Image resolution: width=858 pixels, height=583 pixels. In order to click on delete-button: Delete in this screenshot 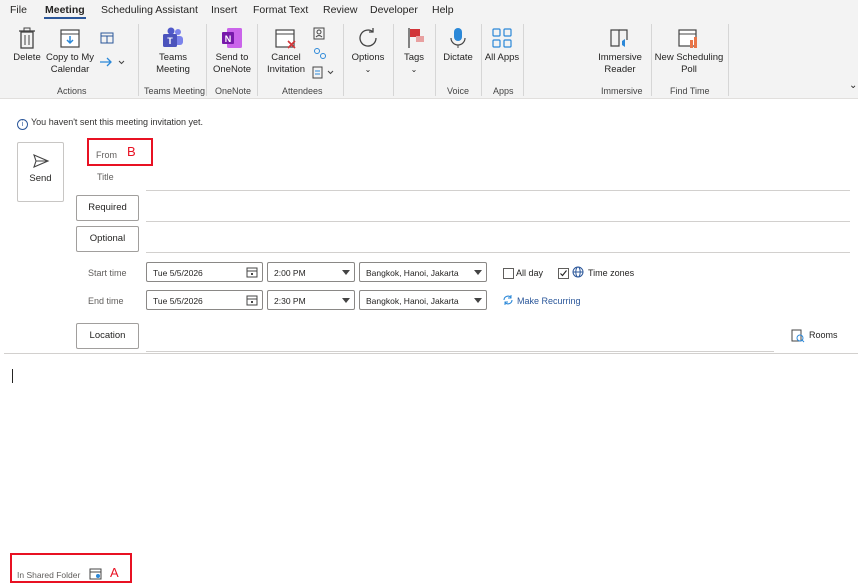, I will do `click(27, 45)`.